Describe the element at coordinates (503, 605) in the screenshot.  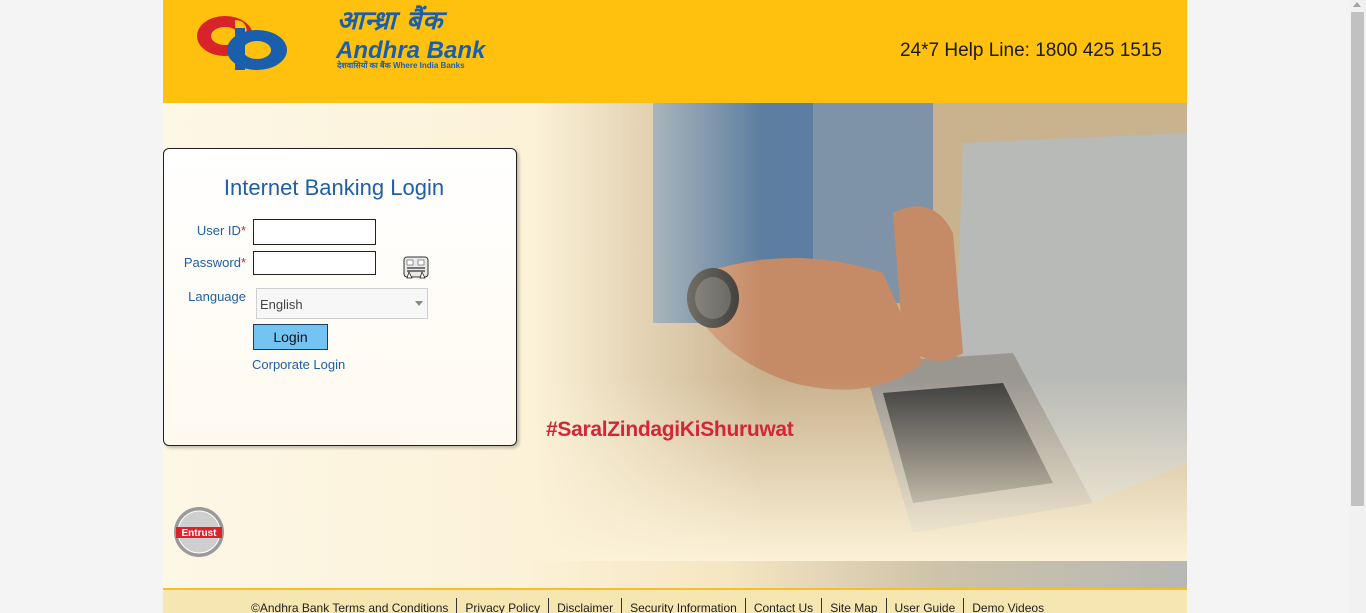
I see `footer-link-privacy: Privacy Policy` at that location.